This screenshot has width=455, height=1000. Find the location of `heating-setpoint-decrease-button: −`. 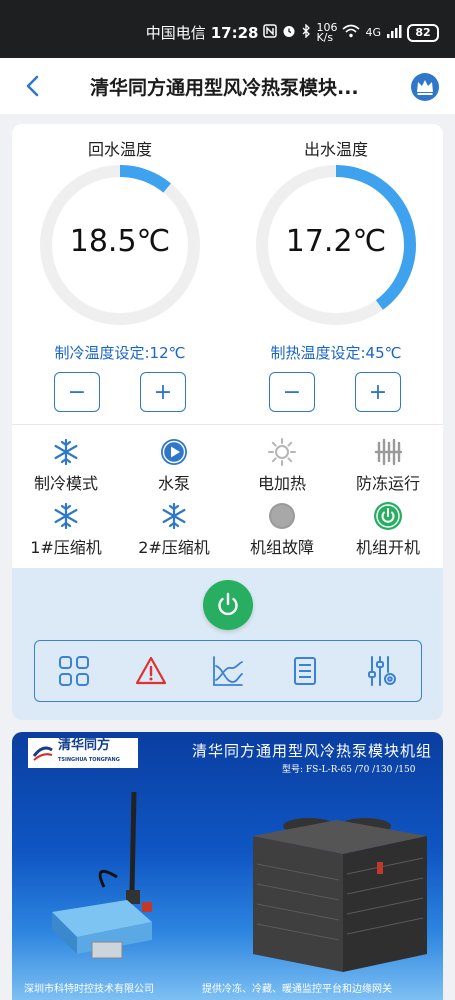

heating-setpoint-decrease-button: − is located at coordinates (292, 392).